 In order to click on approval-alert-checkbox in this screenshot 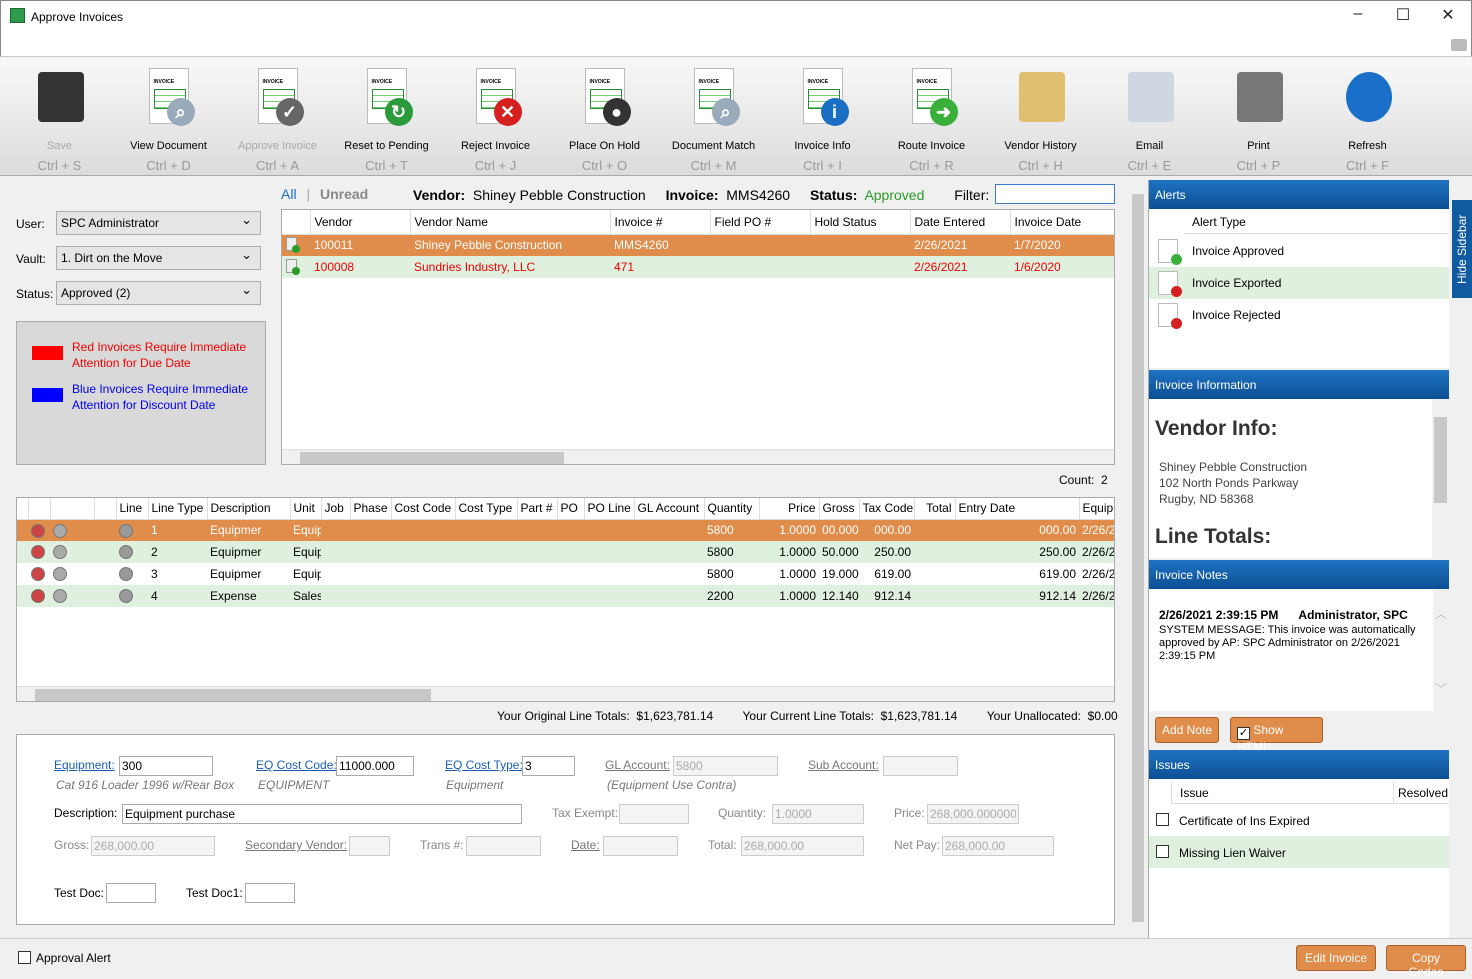, I will do `click(24, 957)`.